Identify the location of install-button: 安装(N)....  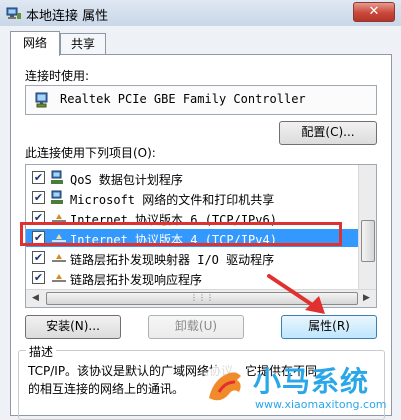
(73, 327).